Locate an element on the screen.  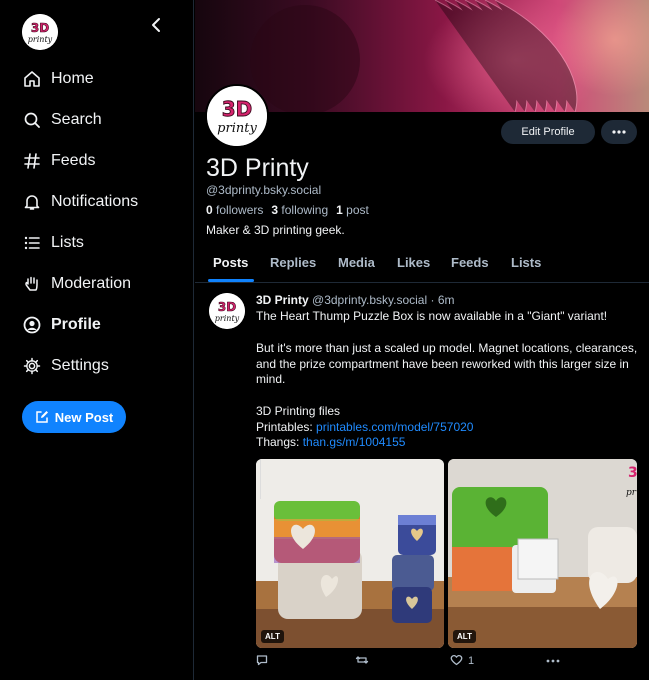
nav-item-profile: Profile is located at coordinates (61, 325).